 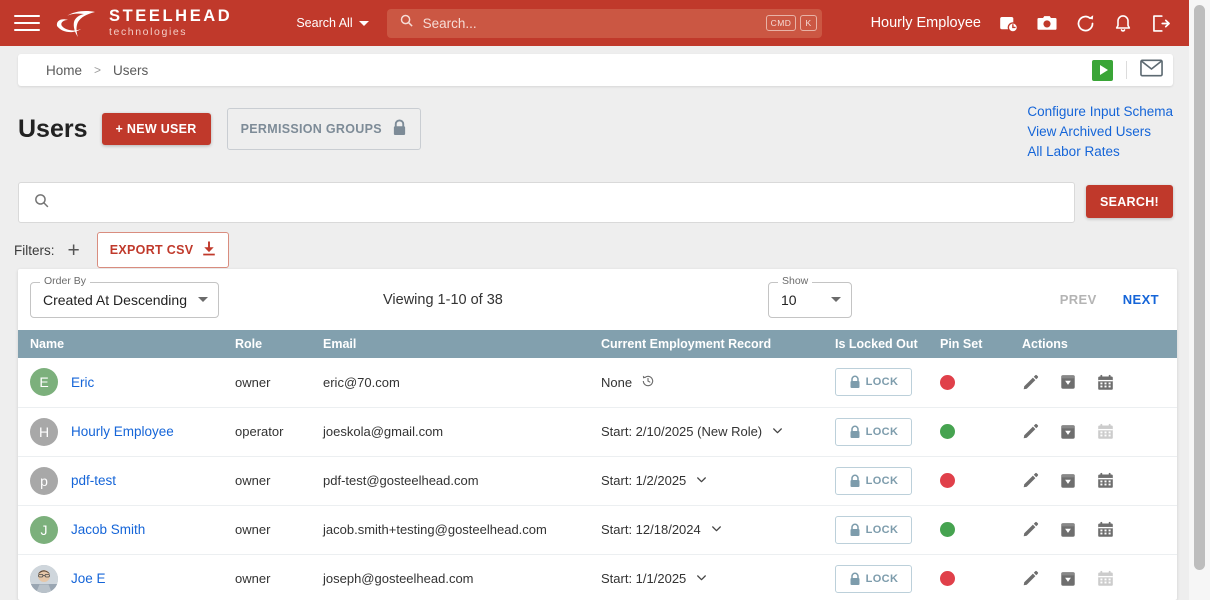 I want to click on scrollbar-thumb, so click(x=1199, y=287).